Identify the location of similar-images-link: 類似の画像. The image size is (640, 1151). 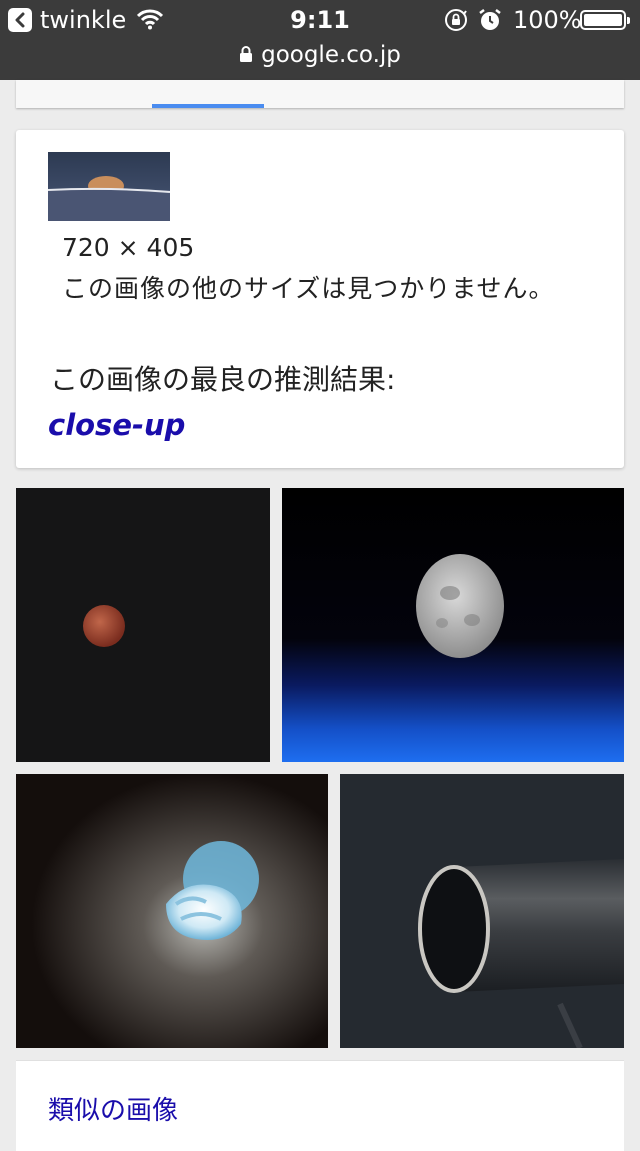
(113, 1111).